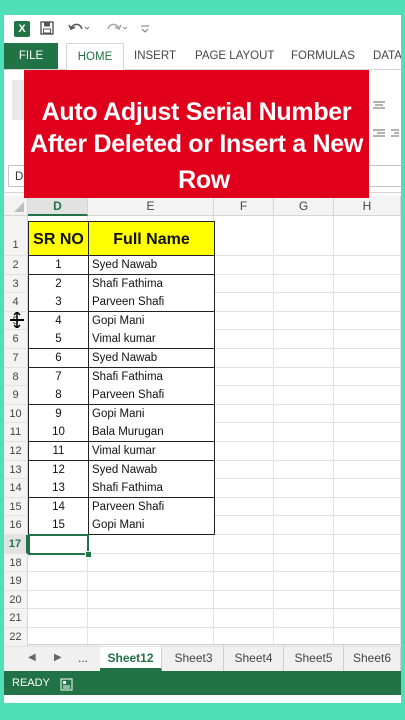  Describe the element at coordinates (31, 56) in the screenshot. I see `tab-file: FILE` at that location.